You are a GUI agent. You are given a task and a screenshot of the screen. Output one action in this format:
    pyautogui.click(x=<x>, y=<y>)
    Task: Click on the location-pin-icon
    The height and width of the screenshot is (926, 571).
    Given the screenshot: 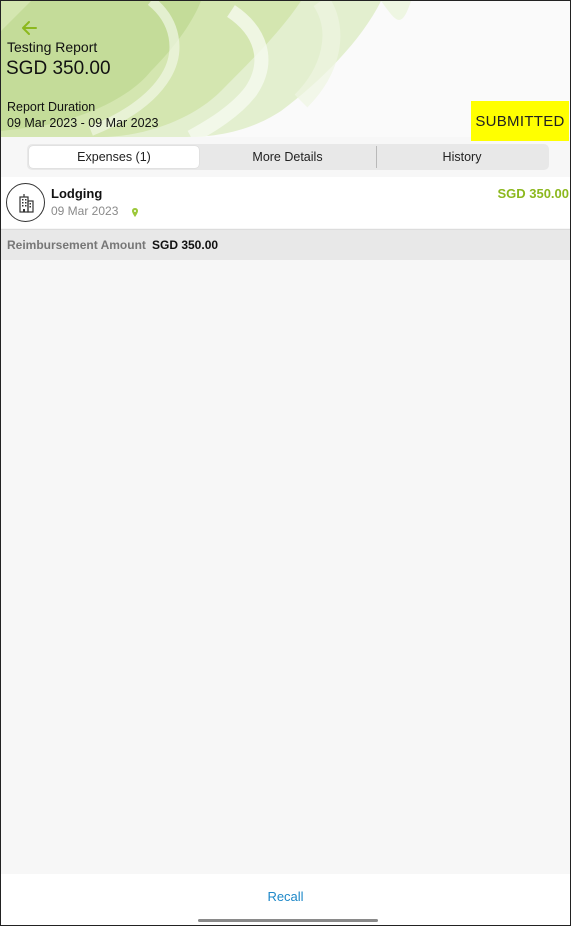 What is the action you would take?
    pyautogui.click(x=135, y=214)
    